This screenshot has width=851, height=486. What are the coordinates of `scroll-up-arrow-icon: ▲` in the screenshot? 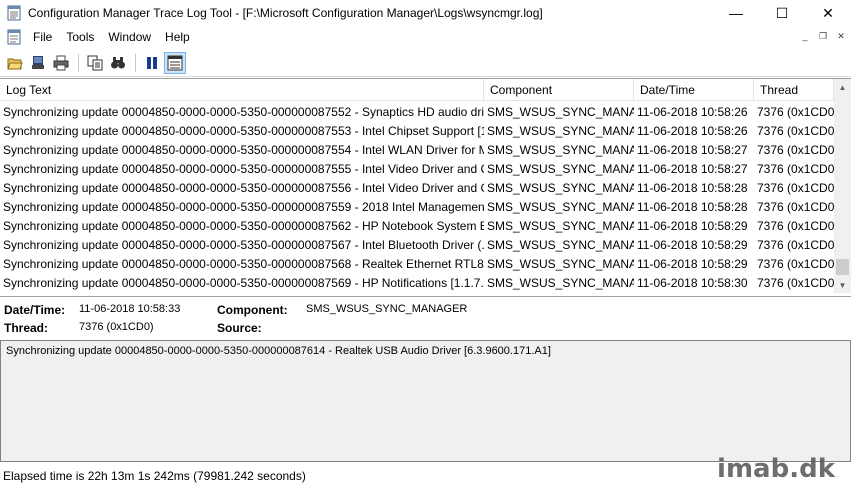 It's located at (842, 87).